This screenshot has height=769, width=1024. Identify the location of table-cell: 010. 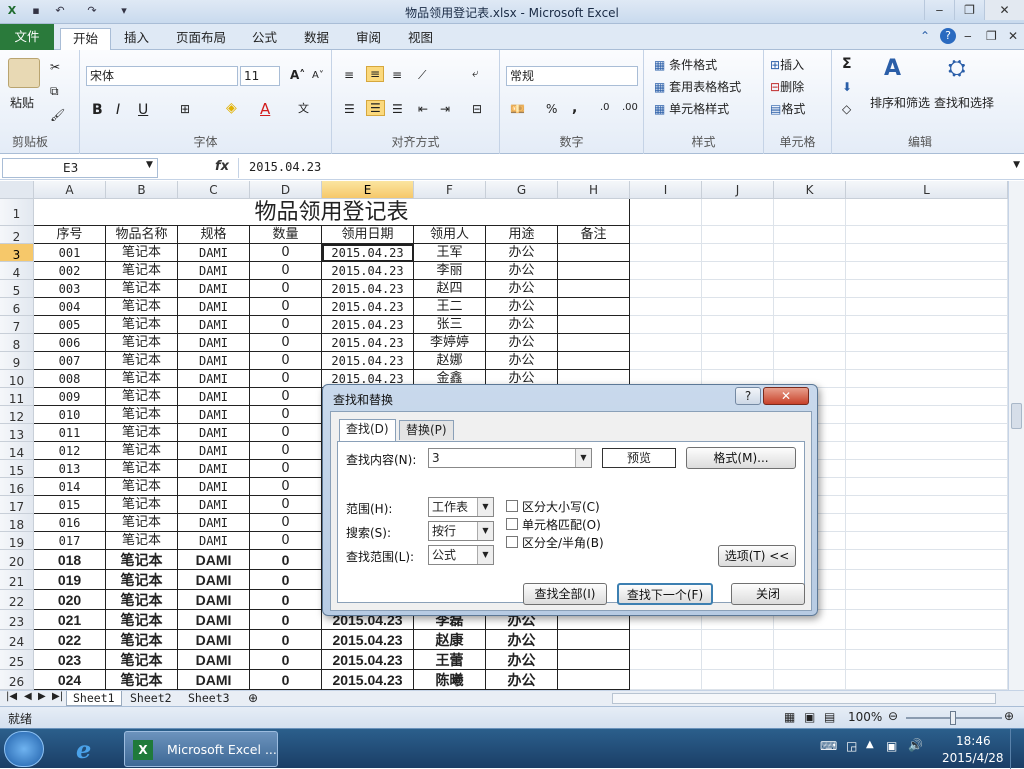
(70, 415).